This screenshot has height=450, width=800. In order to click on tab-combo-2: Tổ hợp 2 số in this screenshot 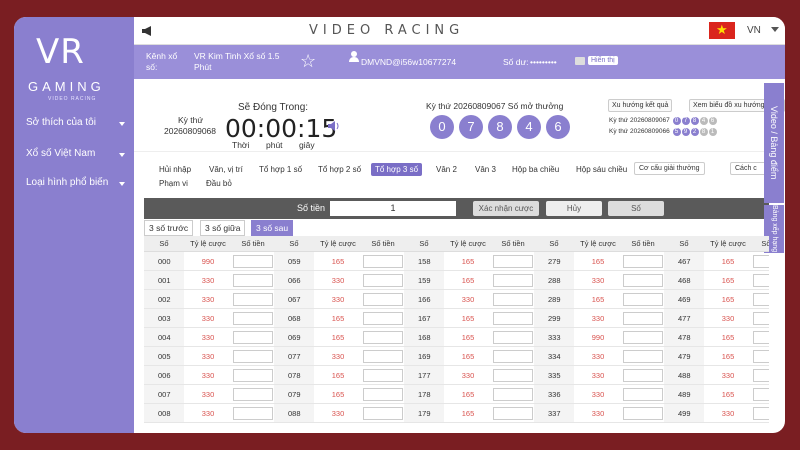, I will do `click(339, 169)`.